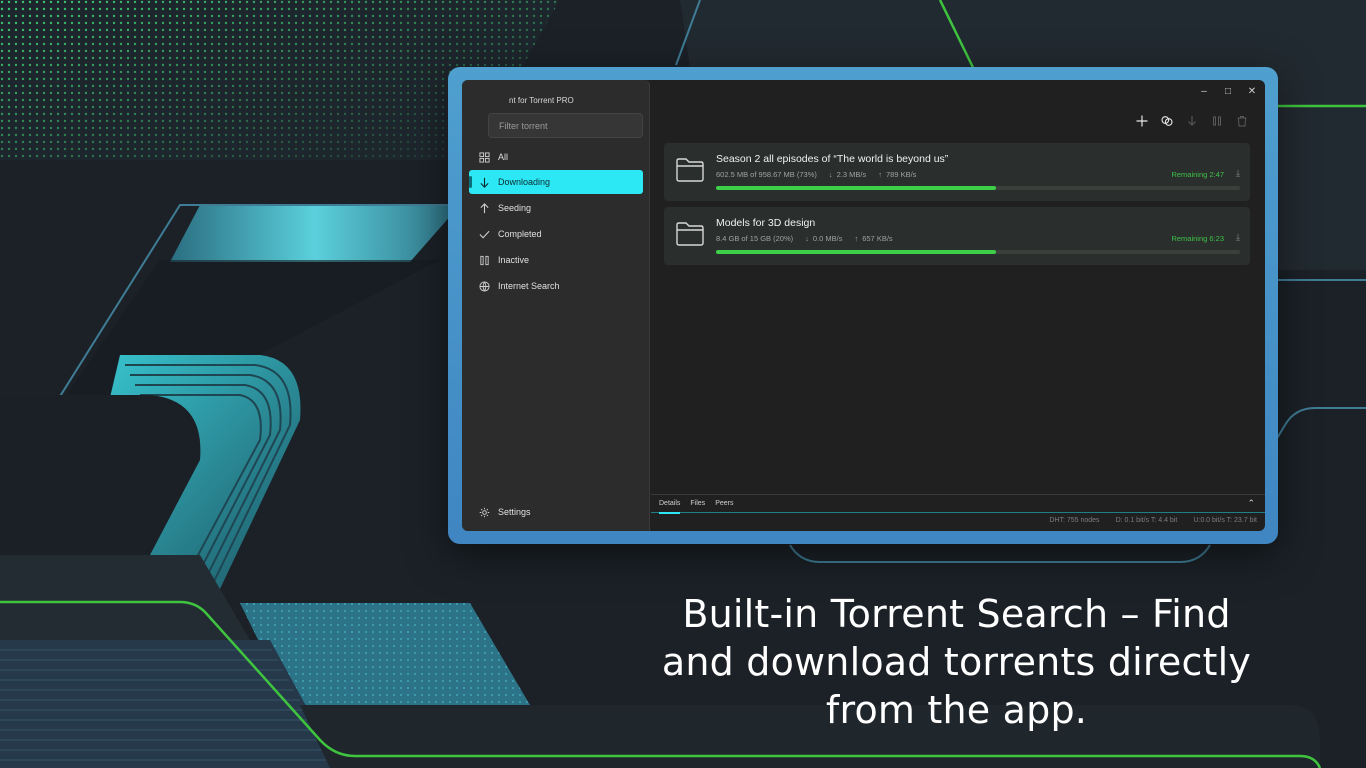  I want to click on upload-speed: 657 KB/s, so click(877, 238).